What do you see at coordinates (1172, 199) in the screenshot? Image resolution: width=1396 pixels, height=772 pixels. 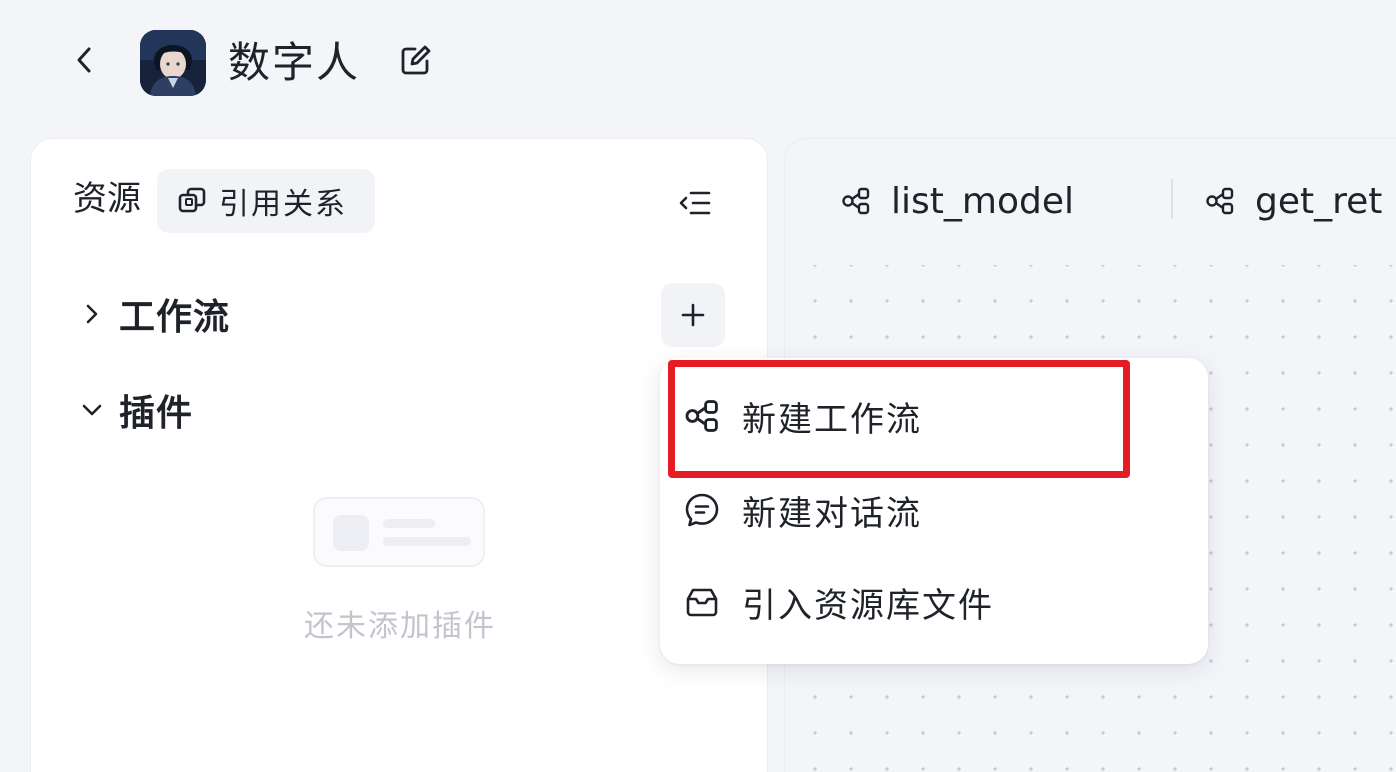 I see `tab-divider` at bounding box center [1172, 199].